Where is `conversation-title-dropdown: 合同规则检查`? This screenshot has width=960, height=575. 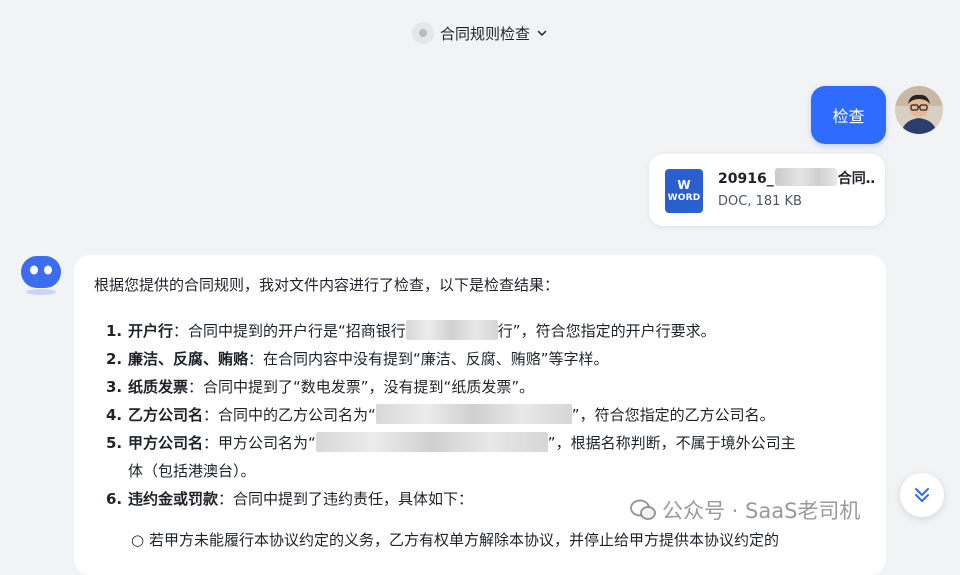 conversation-title-dropdown: 合同规则检查 is located at coordinates (479, 33).